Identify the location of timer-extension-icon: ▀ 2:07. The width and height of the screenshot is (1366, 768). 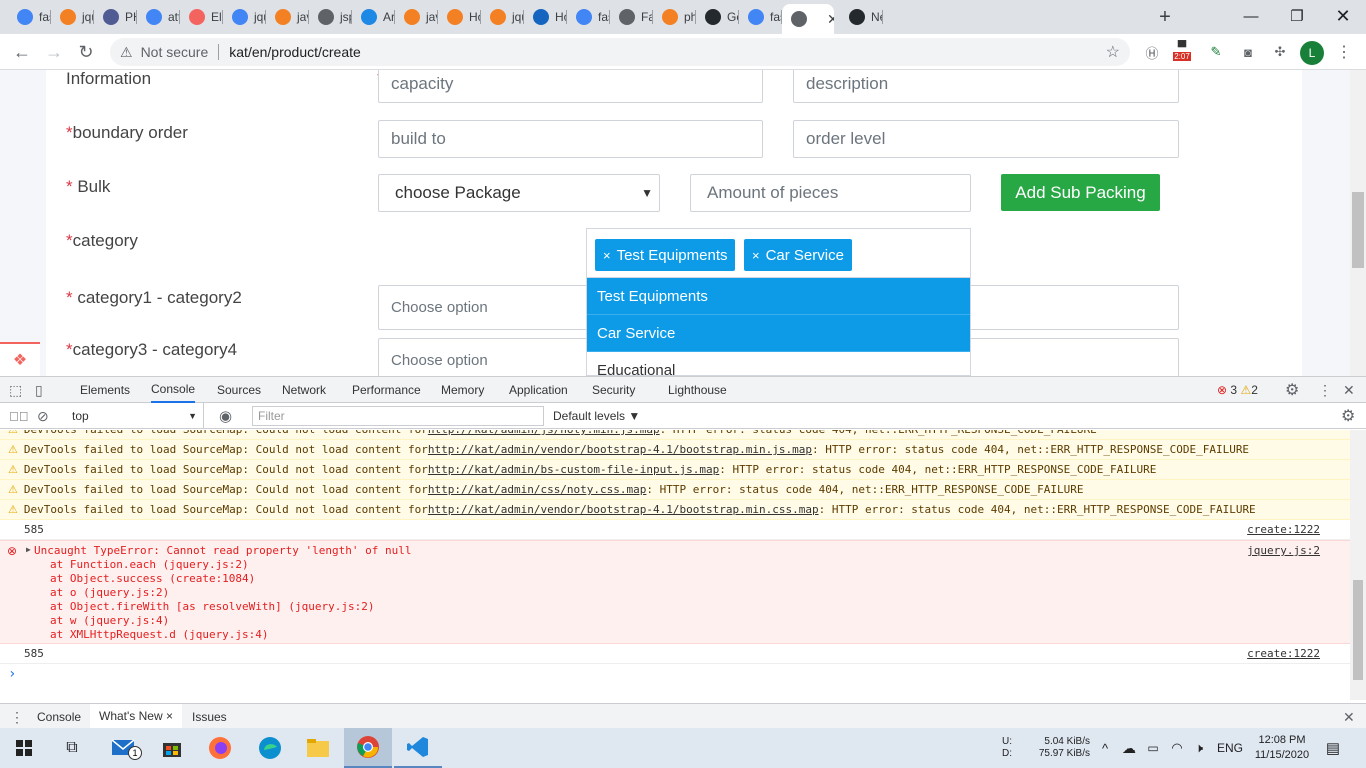
(1182, 51).